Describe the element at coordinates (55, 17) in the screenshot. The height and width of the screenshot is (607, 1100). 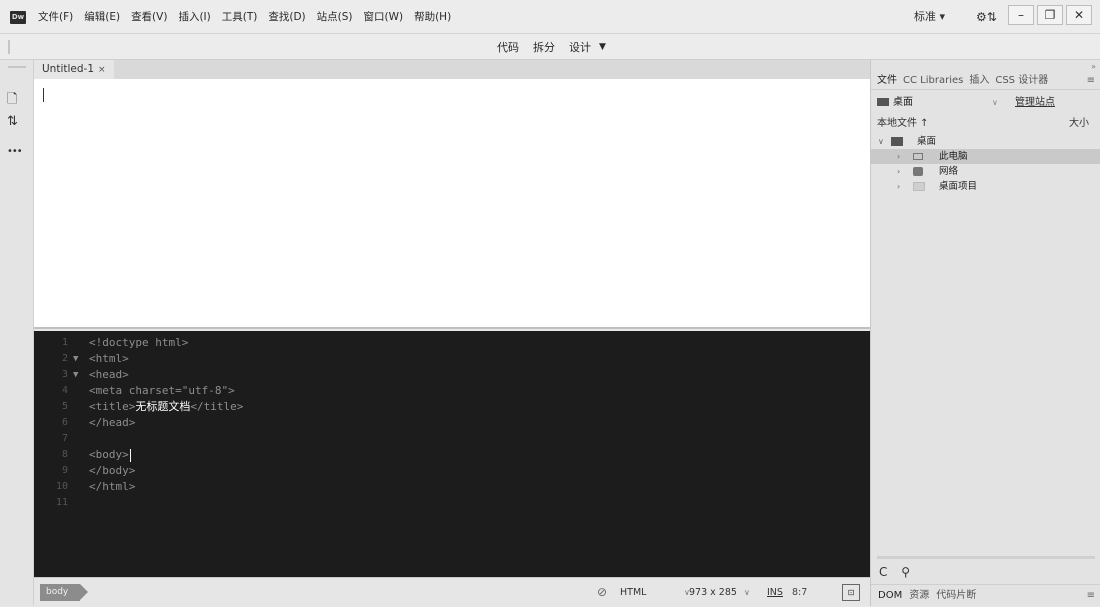
I see `menu-file: 文件(F)` at that location.